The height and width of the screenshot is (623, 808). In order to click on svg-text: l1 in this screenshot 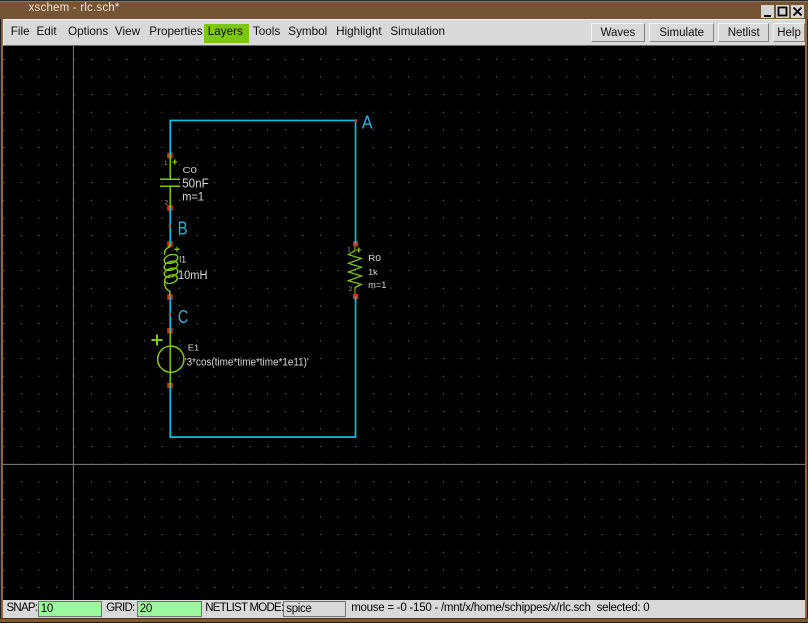, I will do `click(182, 260)`.